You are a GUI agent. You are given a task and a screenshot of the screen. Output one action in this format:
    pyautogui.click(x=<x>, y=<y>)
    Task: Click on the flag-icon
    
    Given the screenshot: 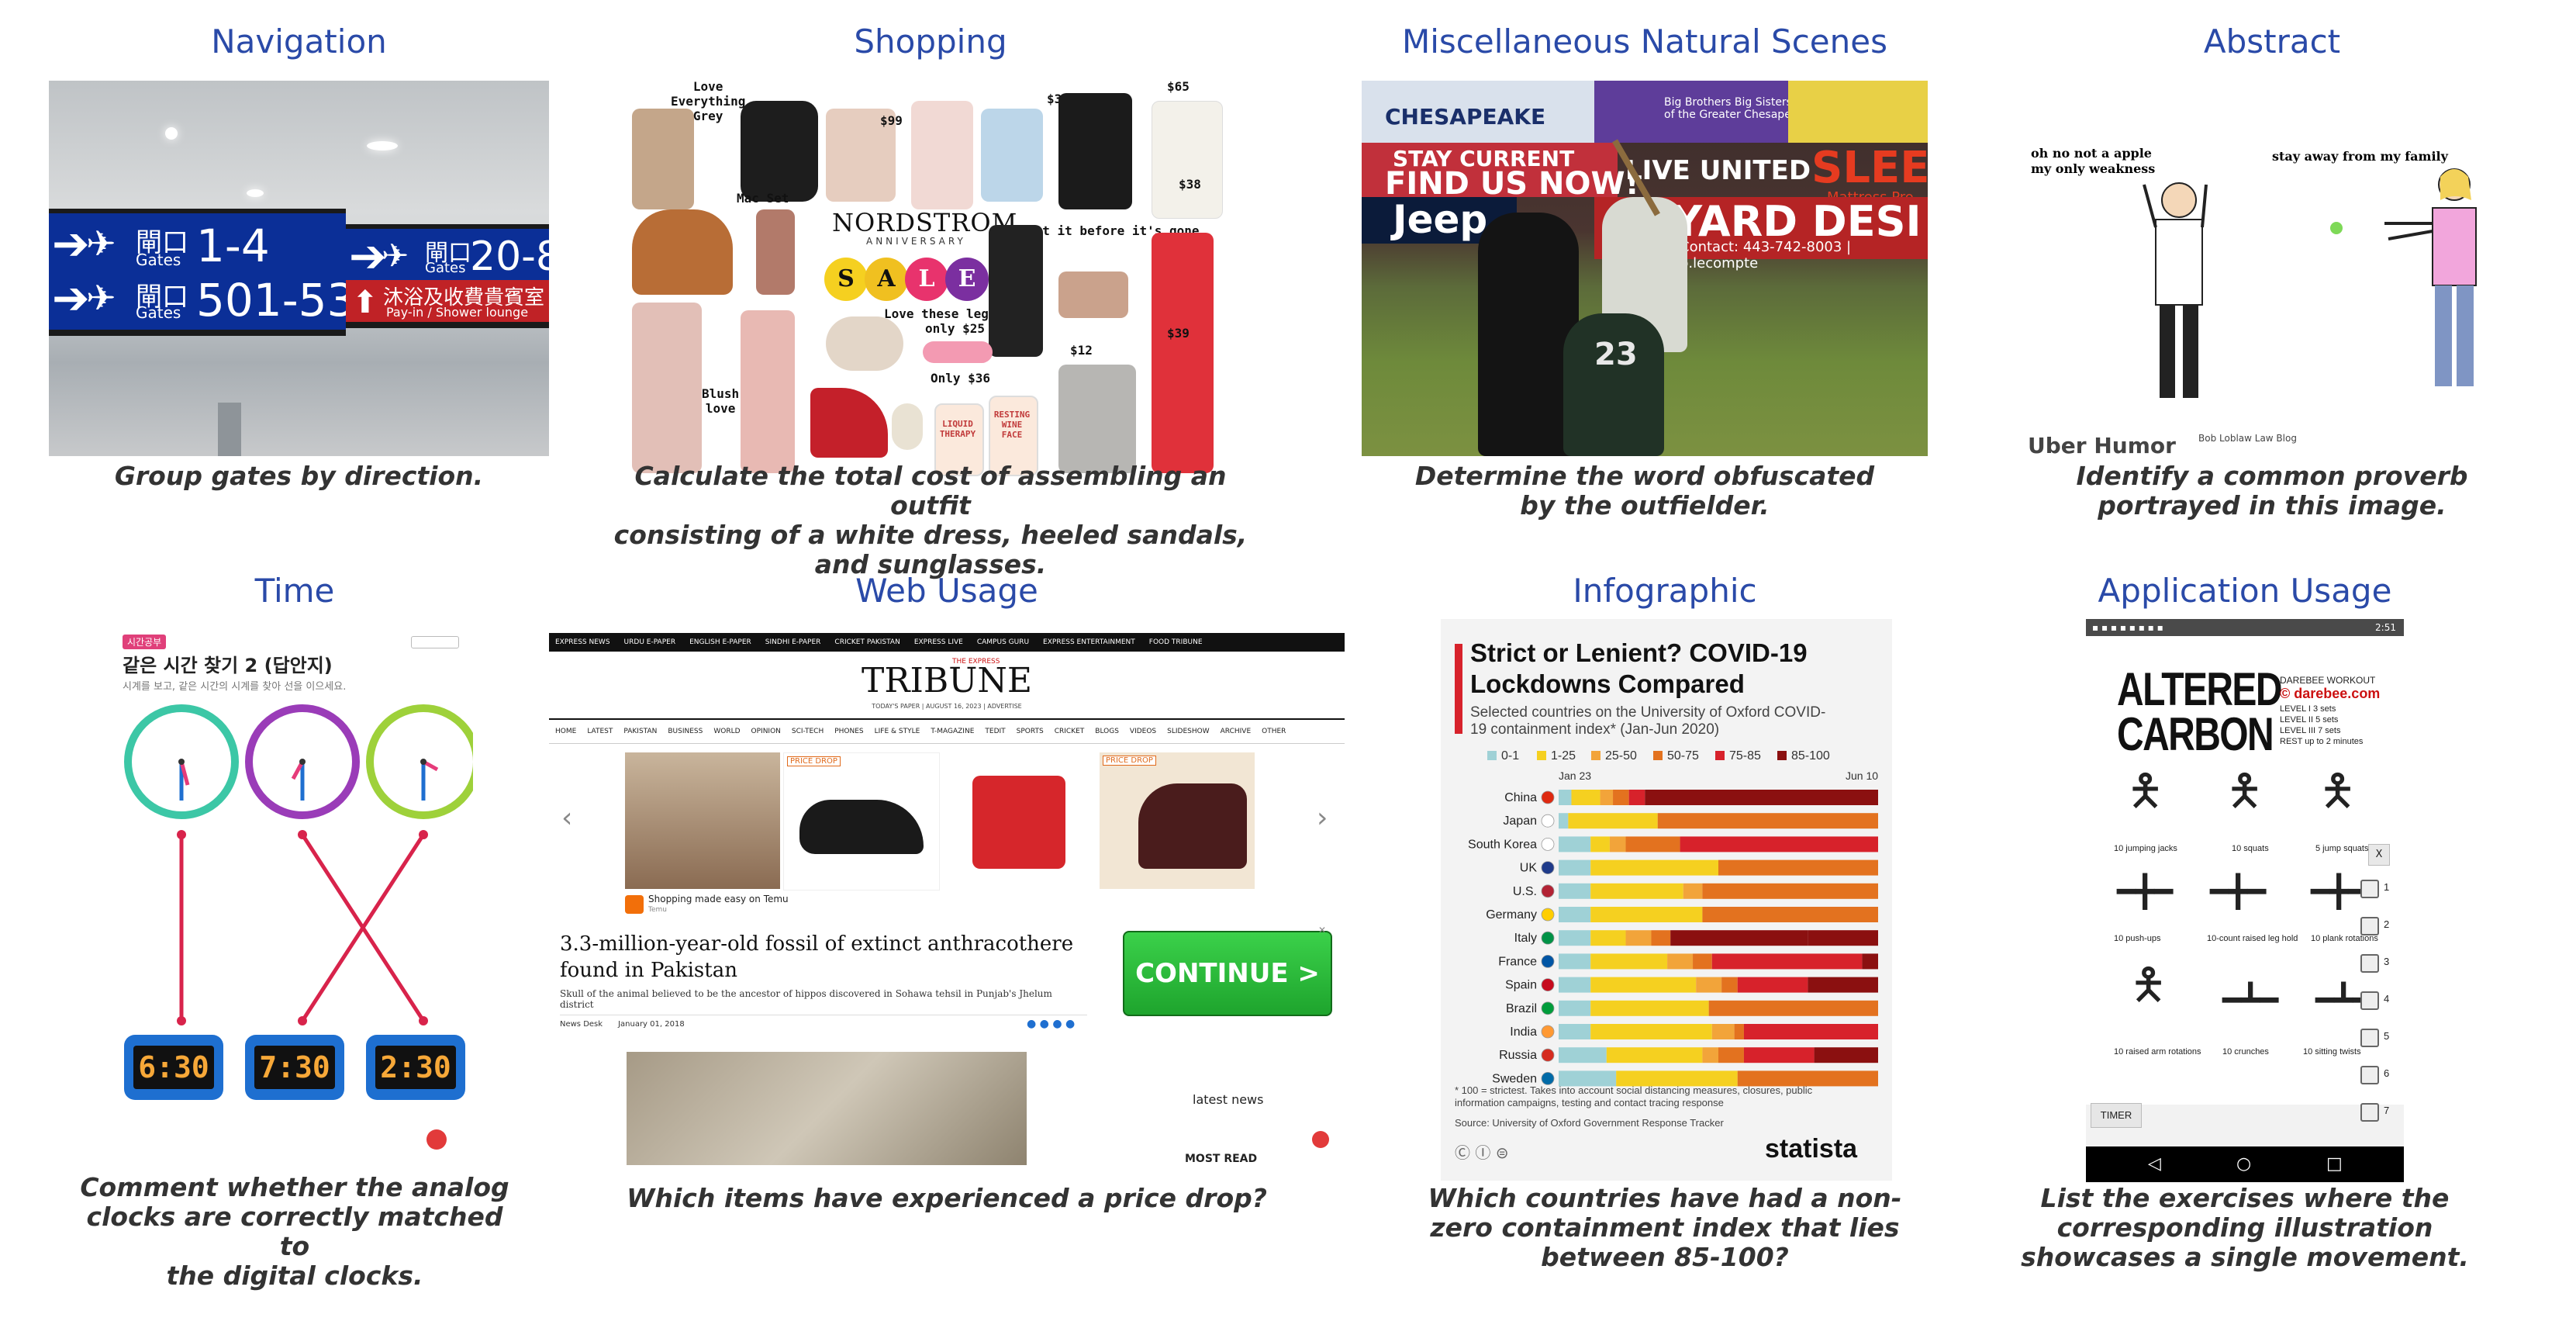 What is the action you would take?
    pyautogui.click(x=1548, y=844)
    